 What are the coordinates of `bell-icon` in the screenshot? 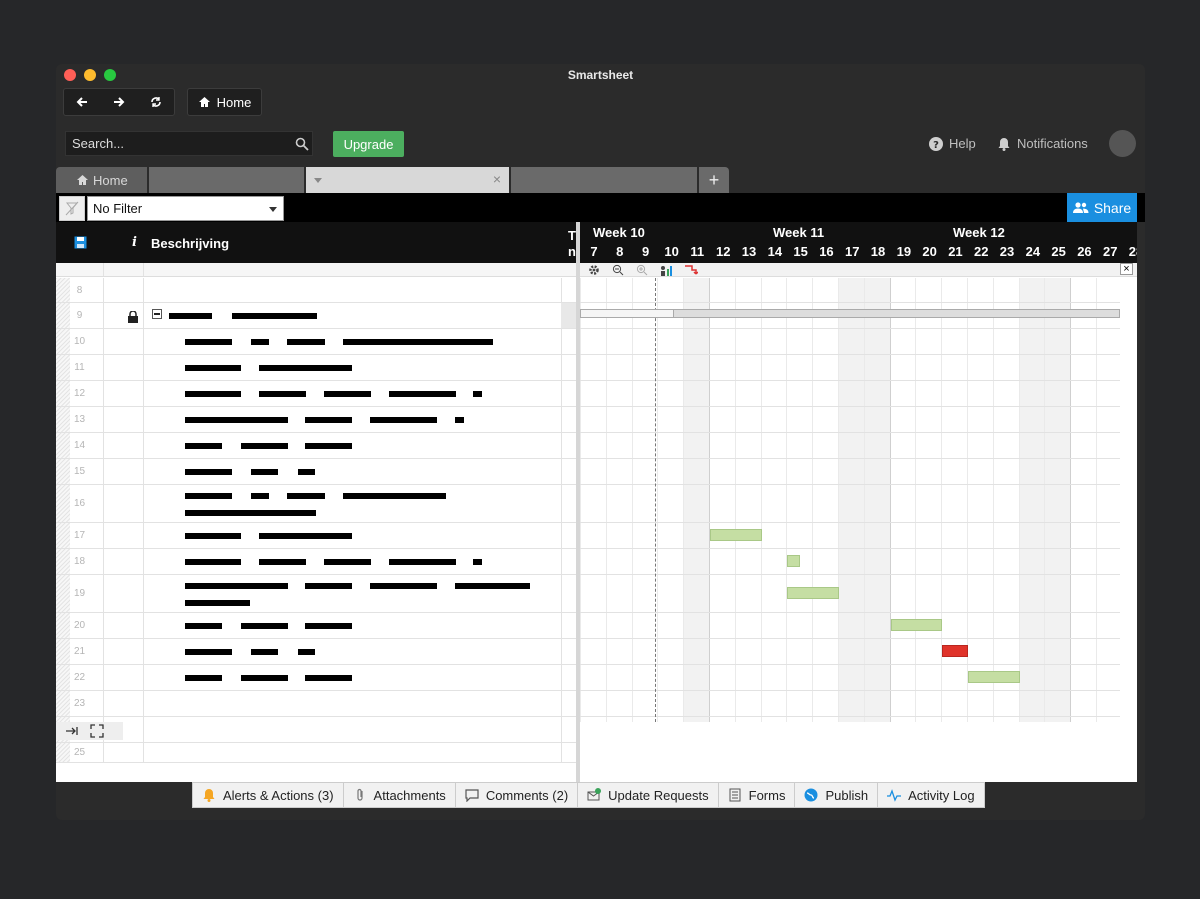 It's located at (209, 795).